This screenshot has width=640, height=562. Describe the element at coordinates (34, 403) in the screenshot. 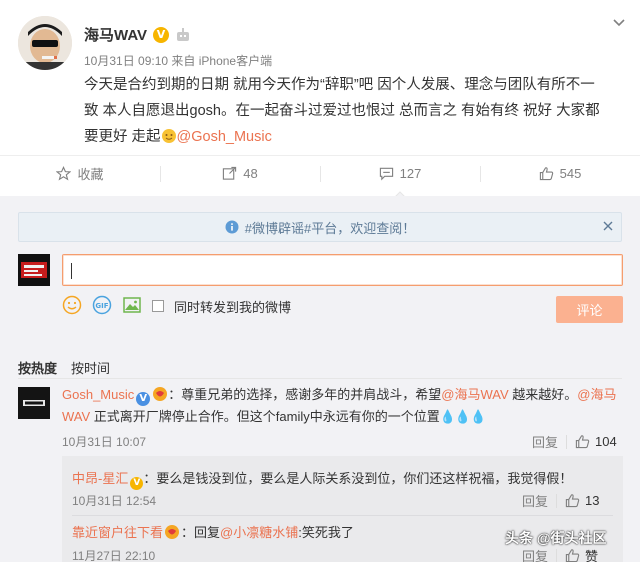

I see `commenter-avatar` at that location.